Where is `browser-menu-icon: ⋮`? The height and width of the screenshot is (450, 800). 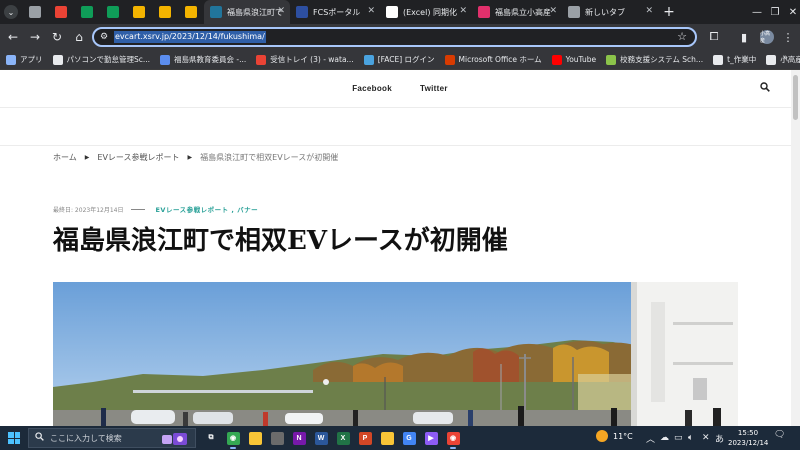 browser-menu-icon: ⋮ is located at coordinates (788, 37).